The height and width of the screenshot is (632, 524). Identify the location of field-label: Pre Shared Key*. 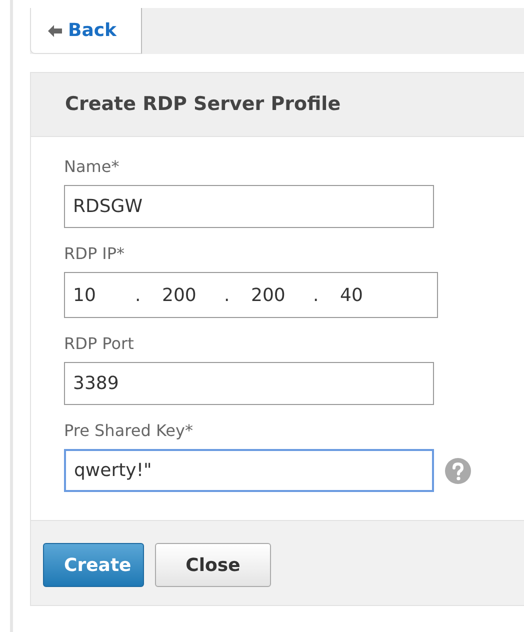
(129, 431).